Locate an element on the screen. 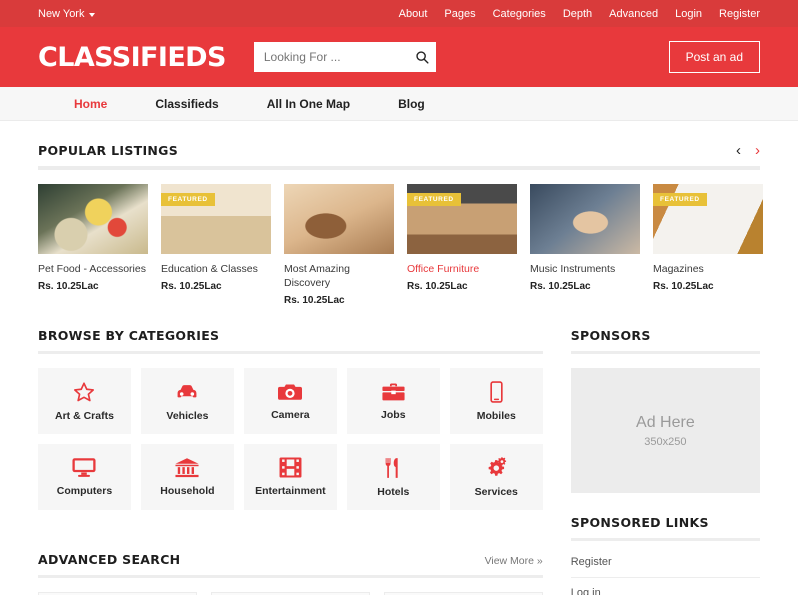 The width and height of the screenshot is (798, 595). category-label: Hotels is located at coordinates (393, 491).